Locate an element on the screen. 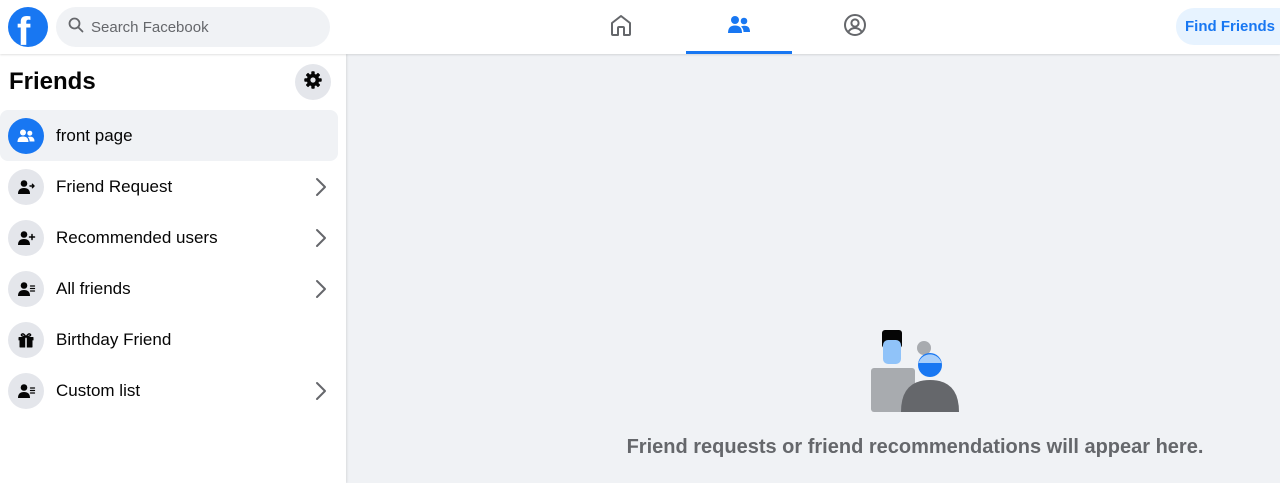  search-icon is located at coordinates (76, 27).